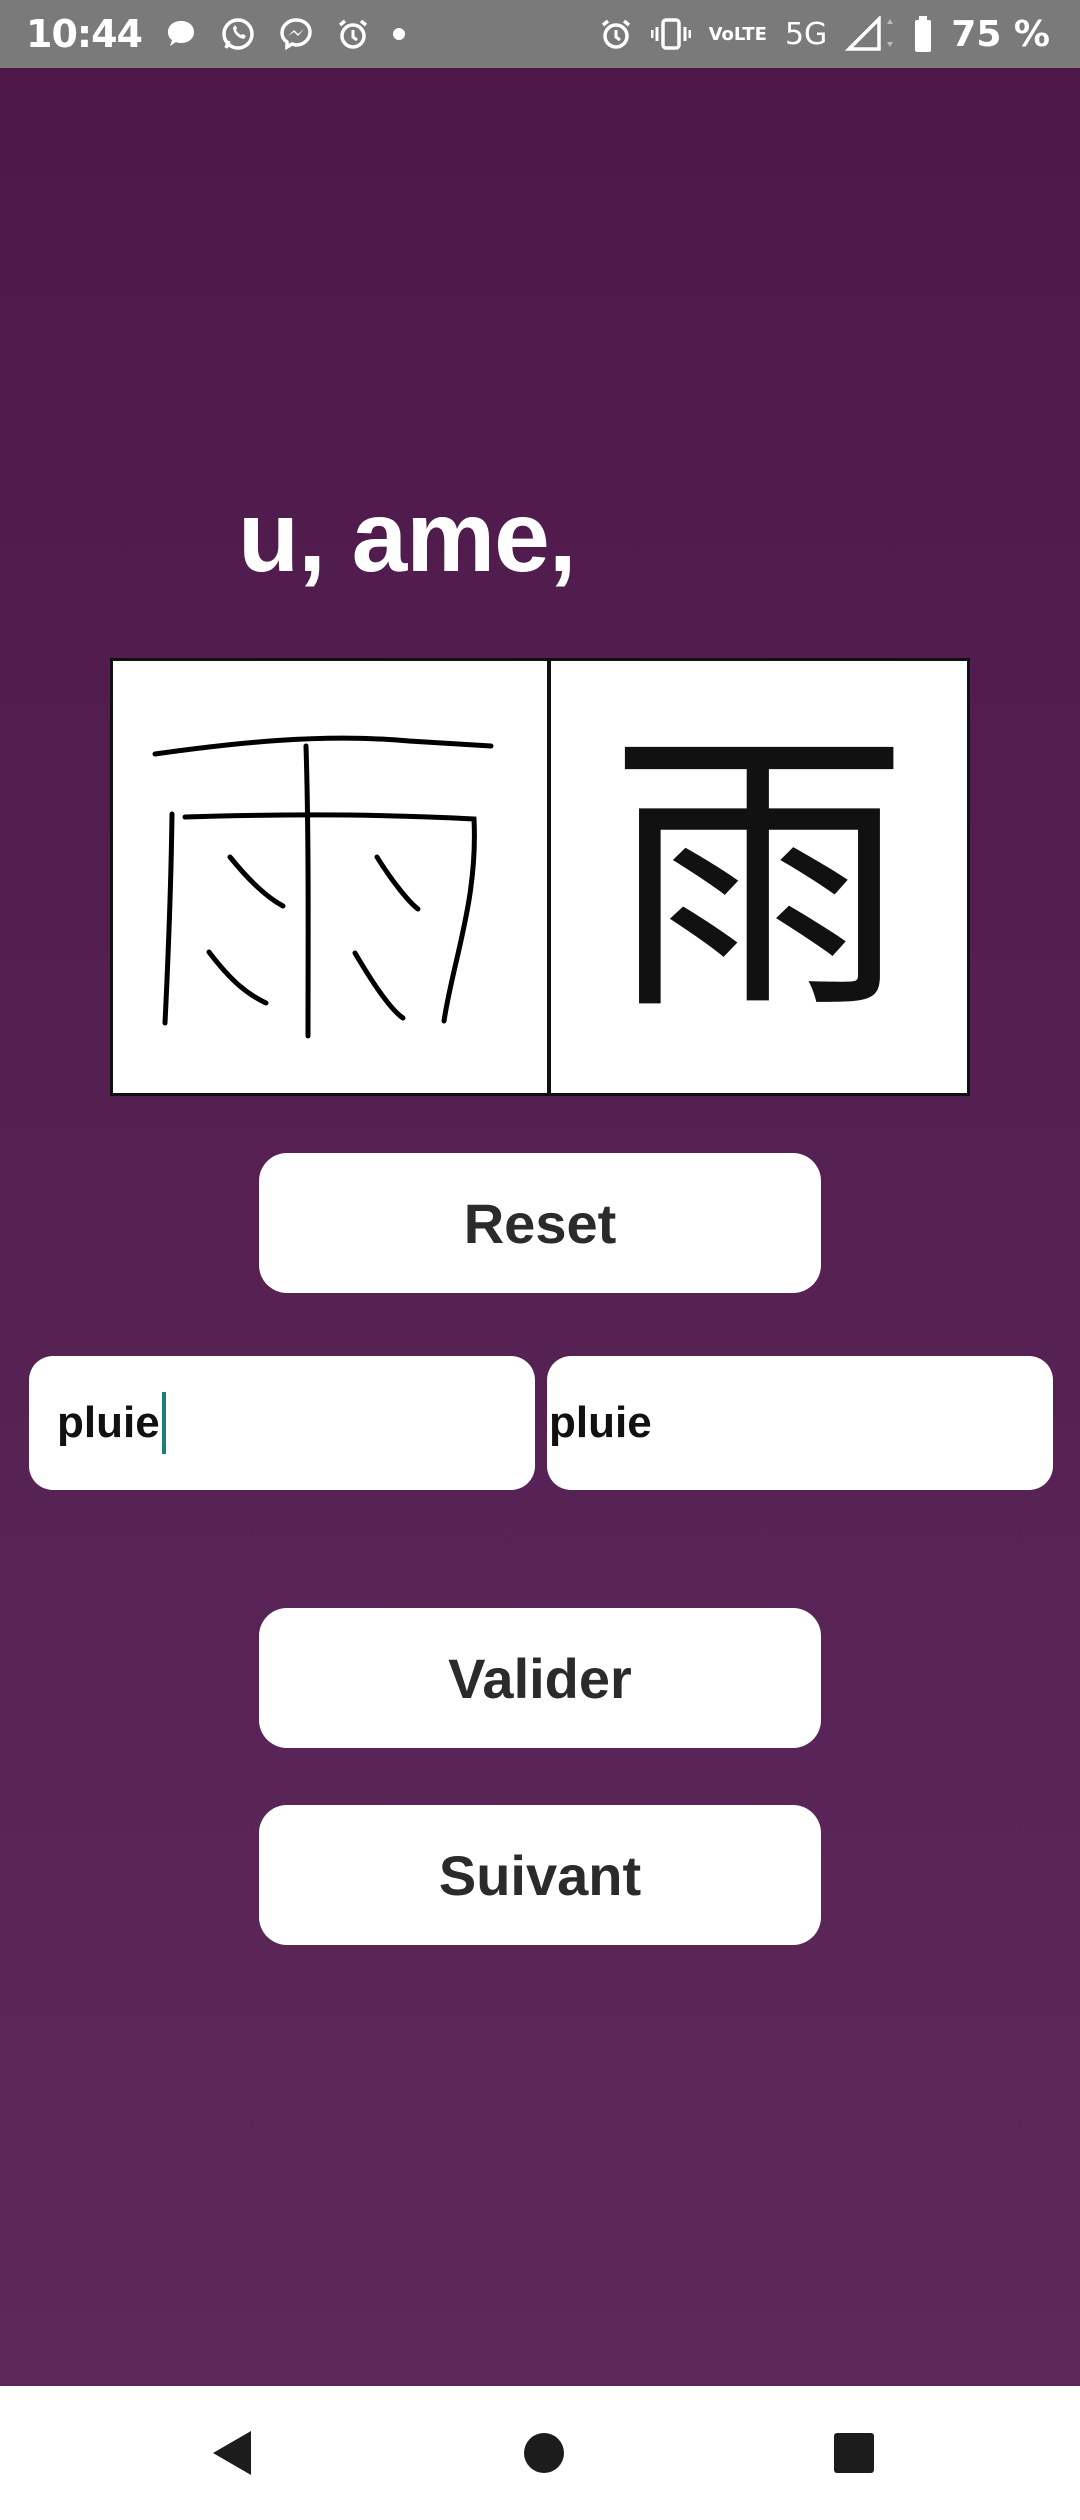  Describe the element at coordinates (232, 2453) in the screenshot. I see `back-icon` at that location.